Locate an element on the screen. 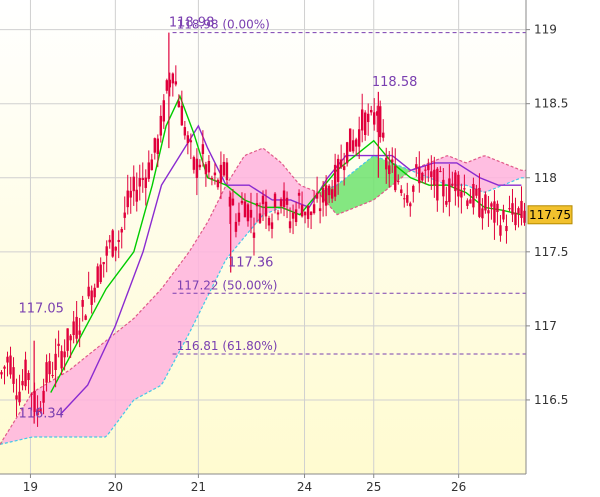  last-price-marker: 117.75 is located at coordinates (550, 215).